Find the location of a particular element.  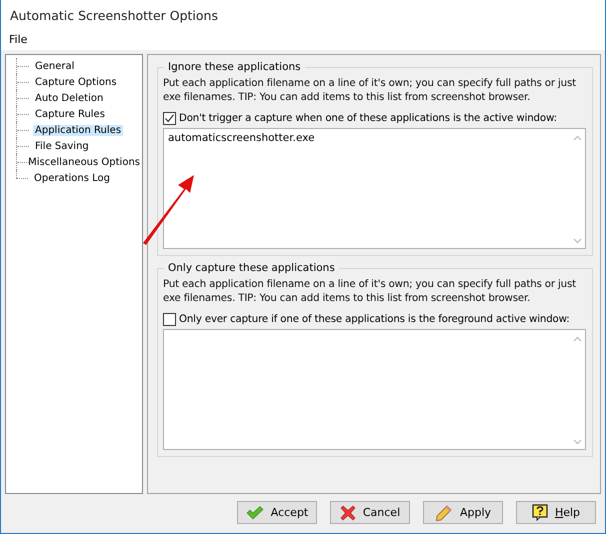

text-area-value: automaticscreenshotter.exe is located at coordinates (241, 138).